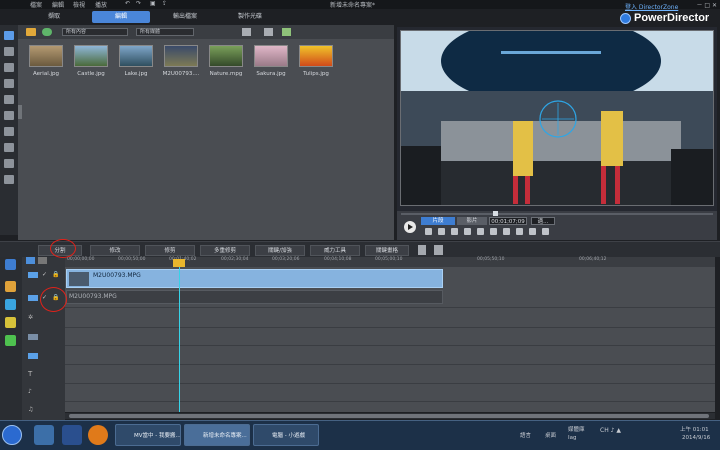 This screenshot has width=720, height=450. What do you see at coordinates (101, 4) in the screenshot?
I see `menu-play: 播放` at bounding box center [101, 4].